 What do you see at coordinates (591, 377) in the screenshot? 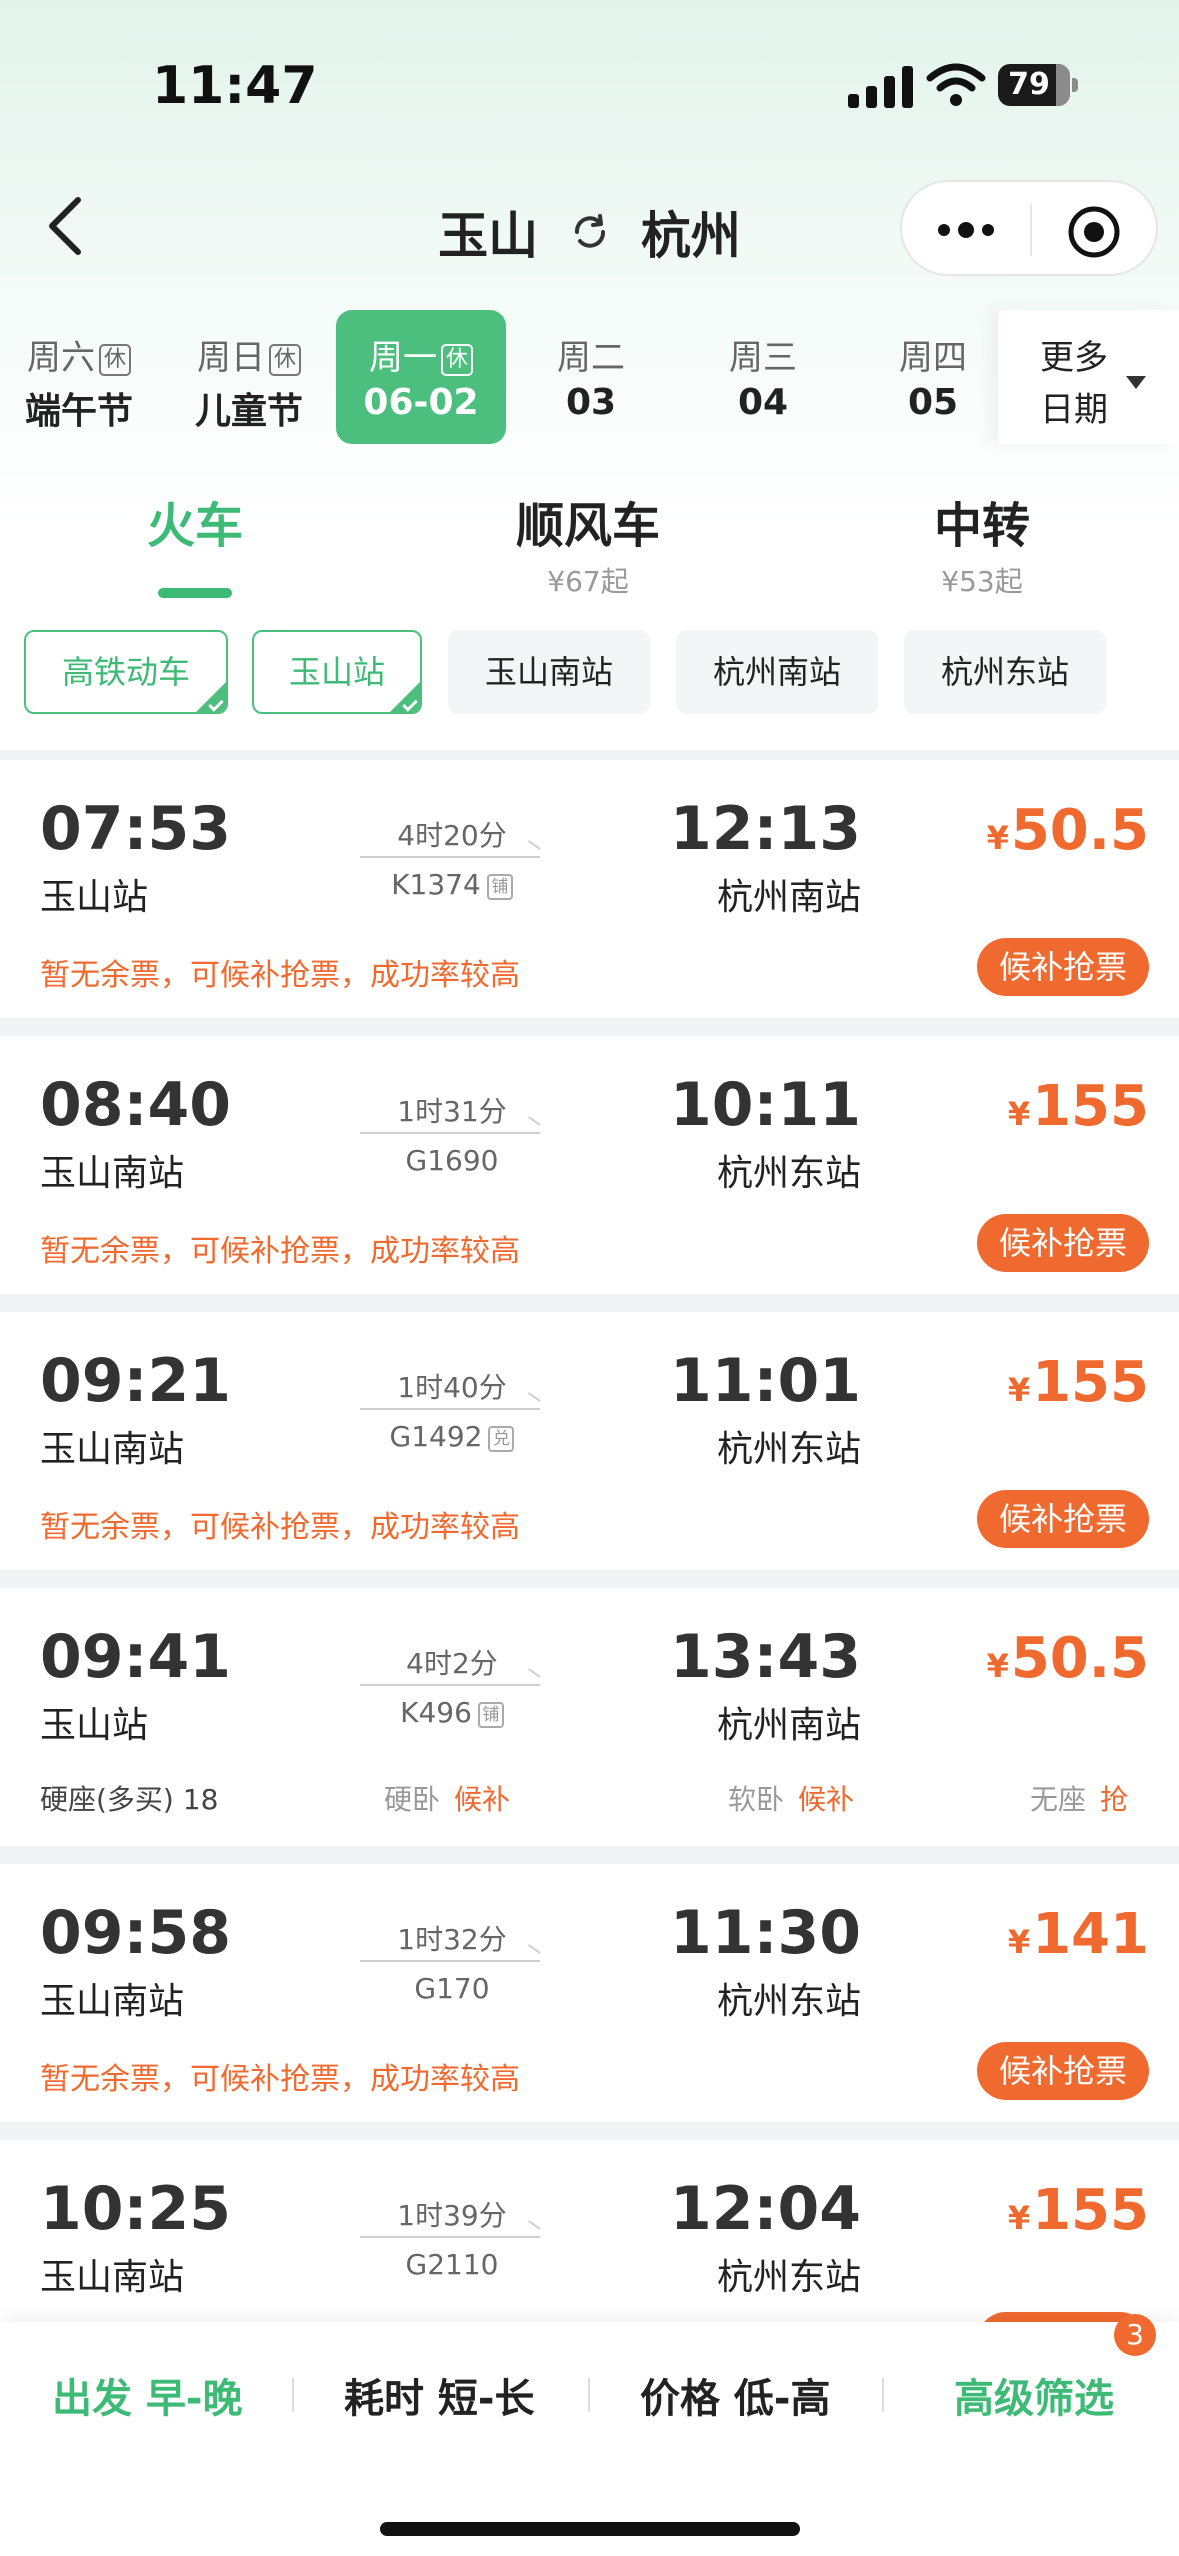
I see `date-tab: 周二 03` at bounding box center [591, 377].